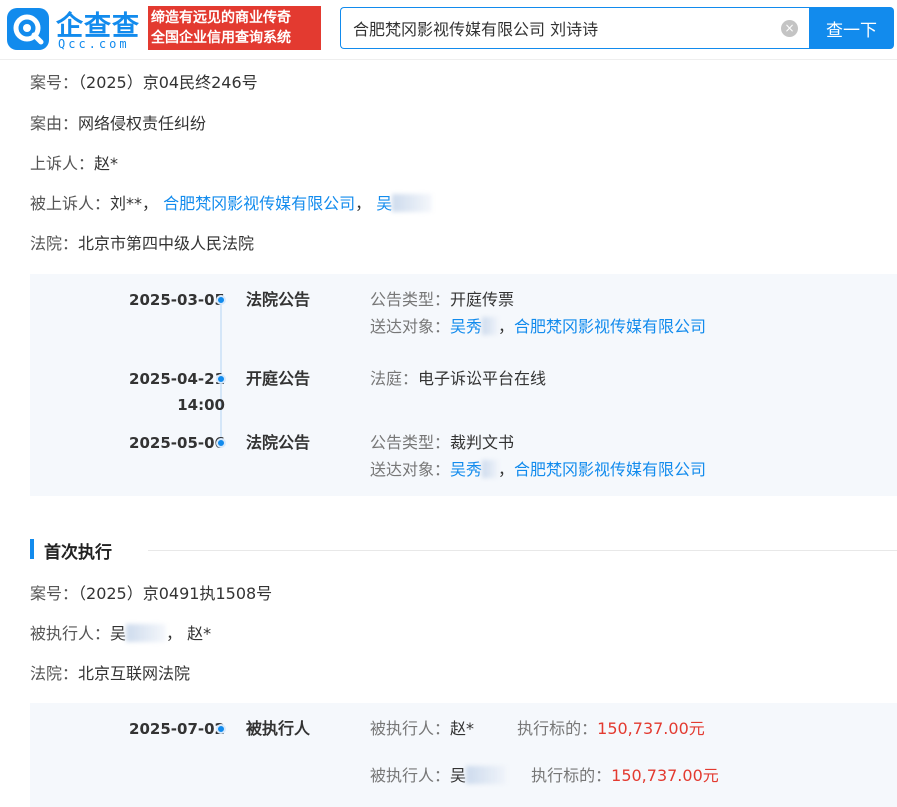  I want to click on case-number-row: 案号：（2025）京04民终246号, so click(144, 81).